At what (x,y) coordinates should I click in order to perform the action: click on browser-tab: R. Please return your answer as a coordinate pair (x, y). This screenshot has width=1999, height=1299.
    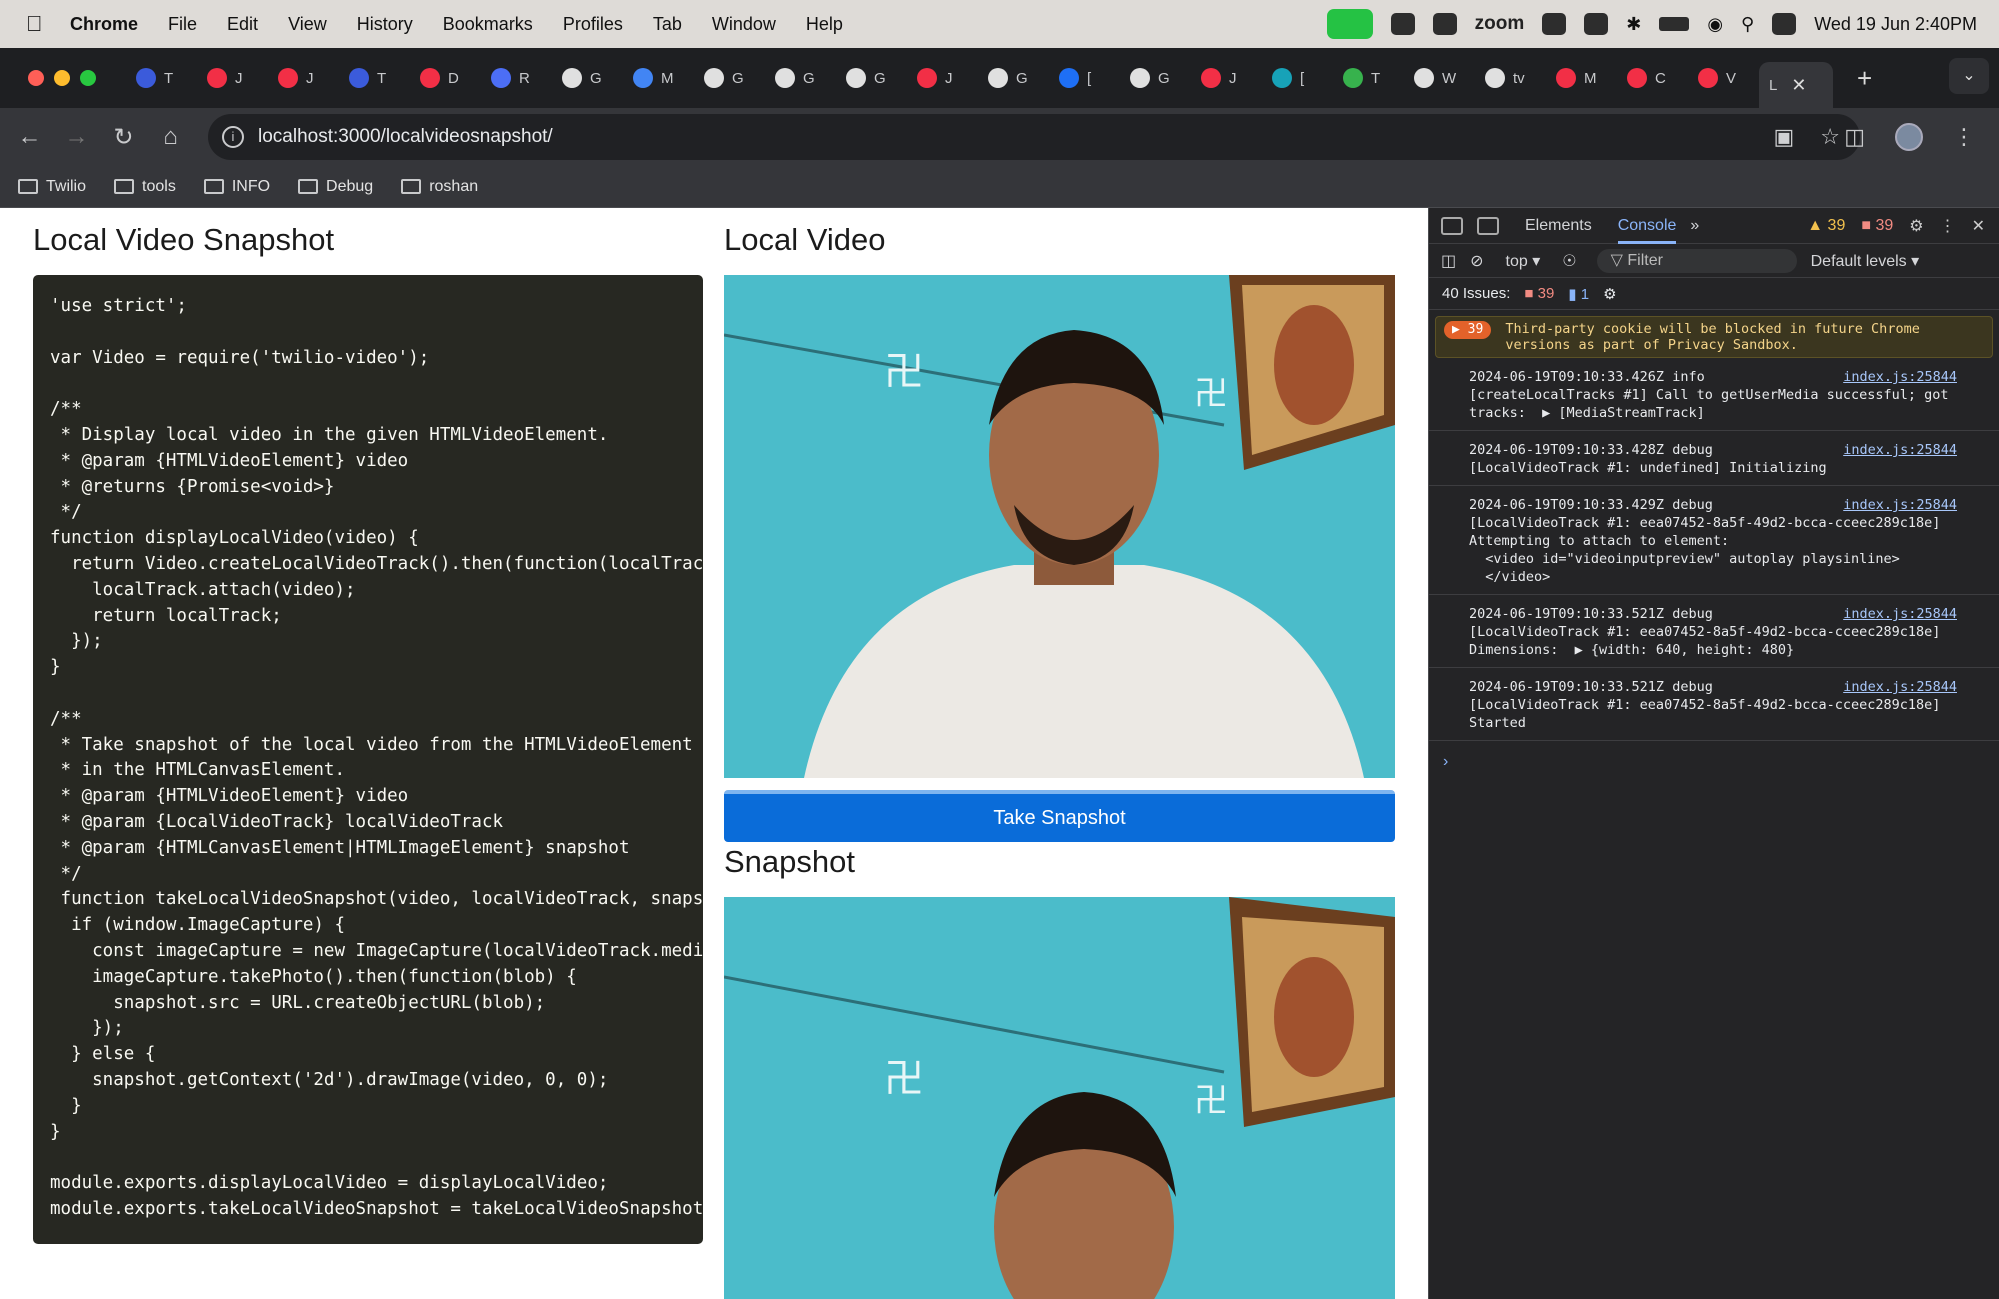
    Looking at the image, I should click on (516, 78).